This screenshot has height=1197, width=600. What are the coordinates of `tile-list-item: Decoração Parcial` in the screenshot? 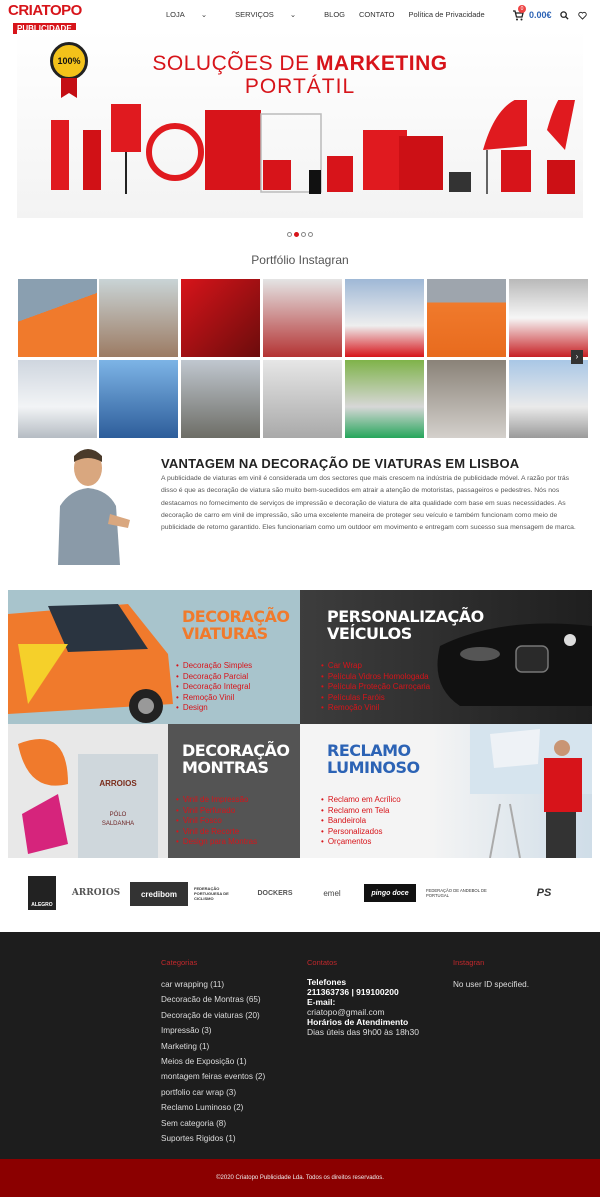 It's located at (214, 677).